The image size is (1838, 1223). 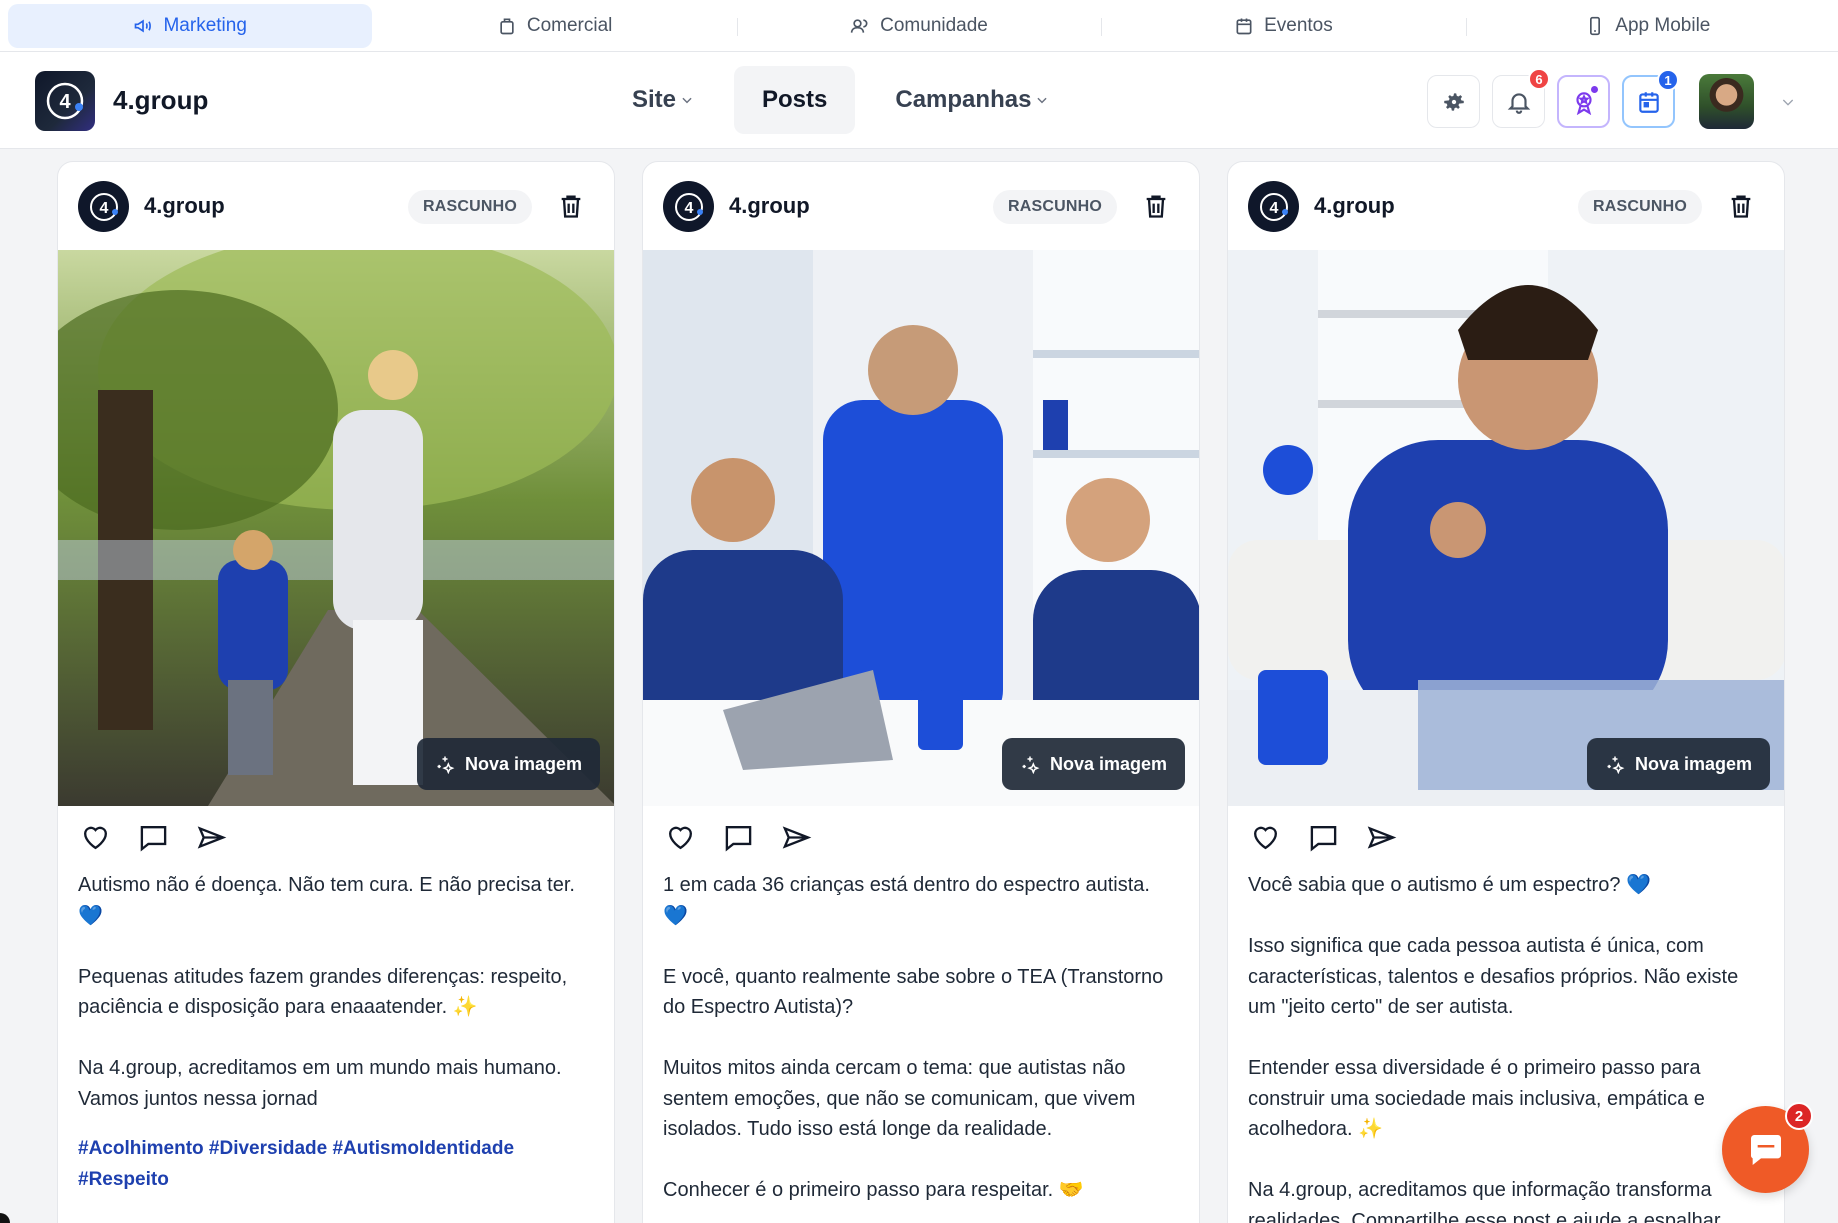 I want to click on puzzle-photo, so click(x=1506, y=528).